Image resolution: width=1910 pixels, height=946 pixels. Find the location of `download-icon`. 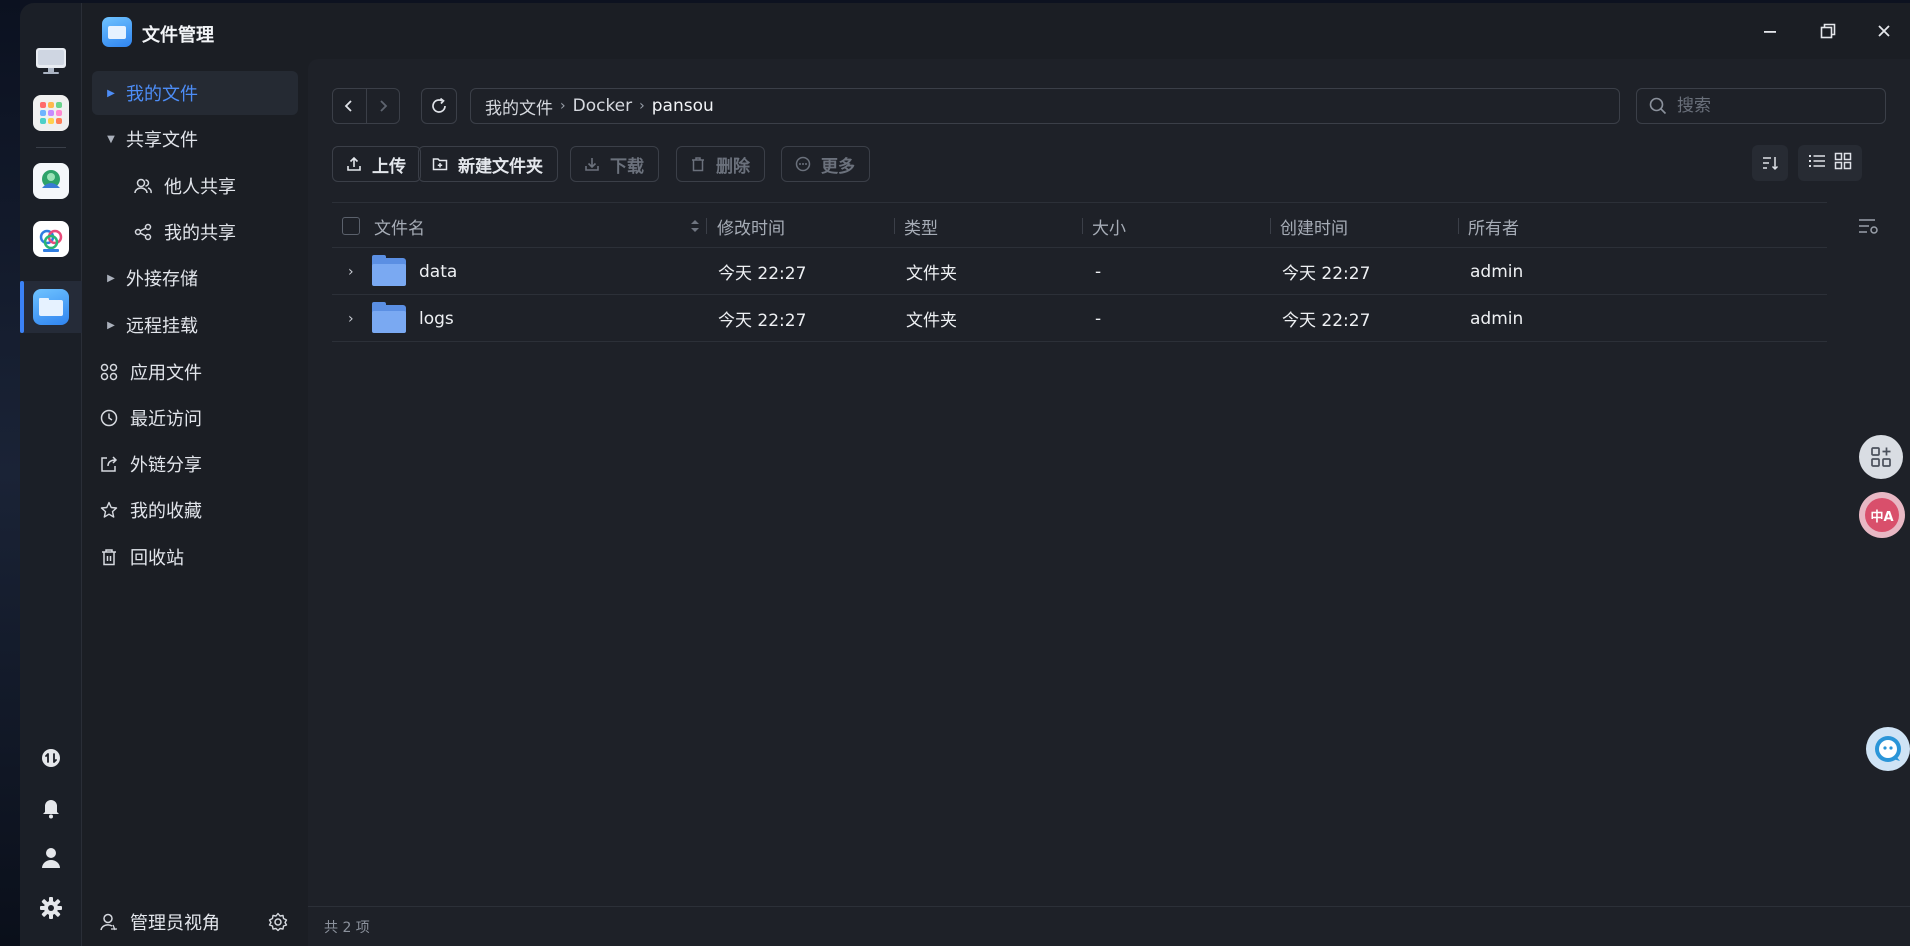

download-icon is located at coordinates (592, 164).